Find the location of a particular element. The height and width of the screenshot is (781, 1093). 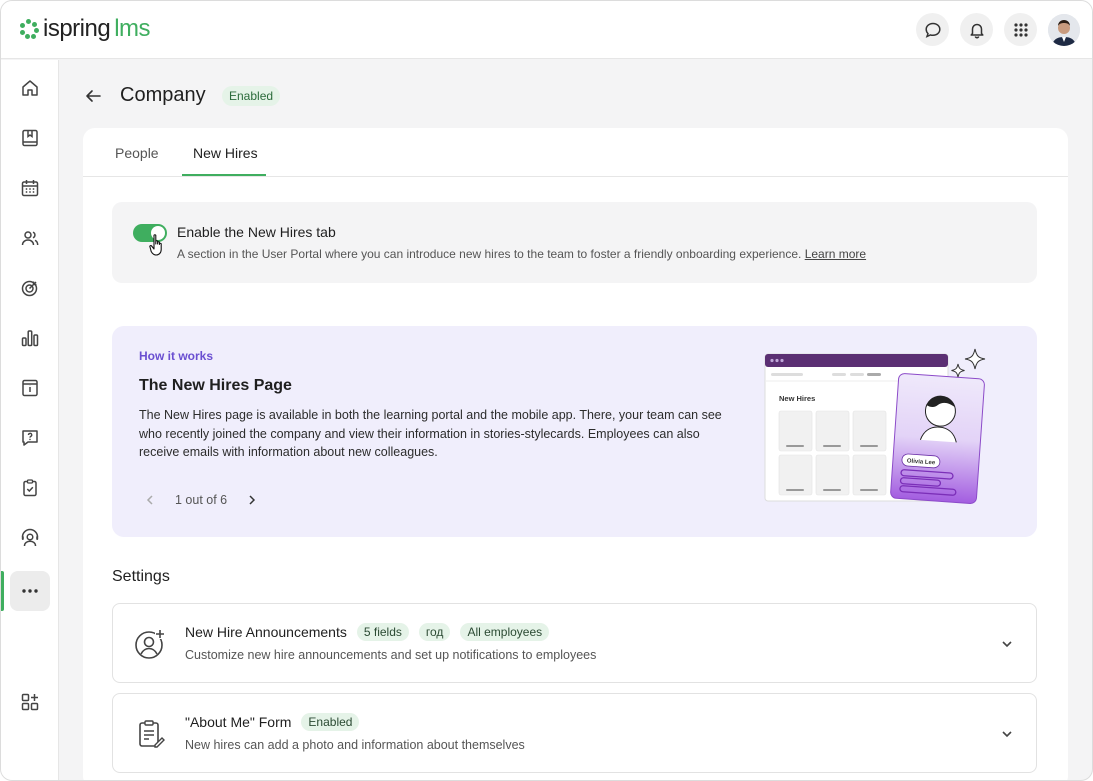

back-button is located at coordinates (93, 96).